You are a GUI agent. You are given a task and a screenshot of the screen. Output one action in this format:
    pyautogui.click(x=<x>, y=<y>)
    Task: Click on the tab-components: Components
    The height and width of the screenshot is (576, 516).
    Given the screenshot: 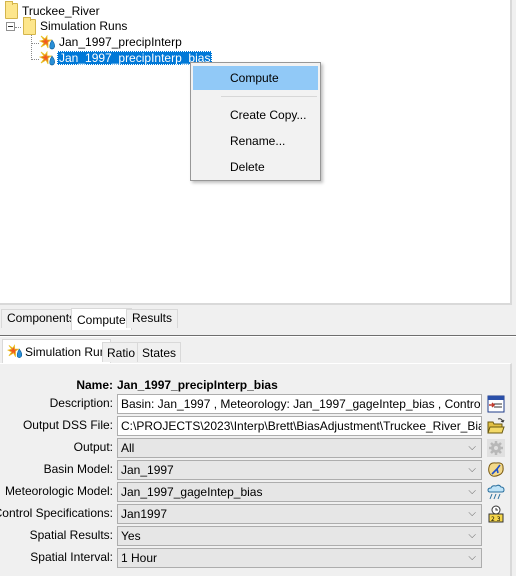 What is the action you would take?
    pyautogui.click(x=41, y=318)
    